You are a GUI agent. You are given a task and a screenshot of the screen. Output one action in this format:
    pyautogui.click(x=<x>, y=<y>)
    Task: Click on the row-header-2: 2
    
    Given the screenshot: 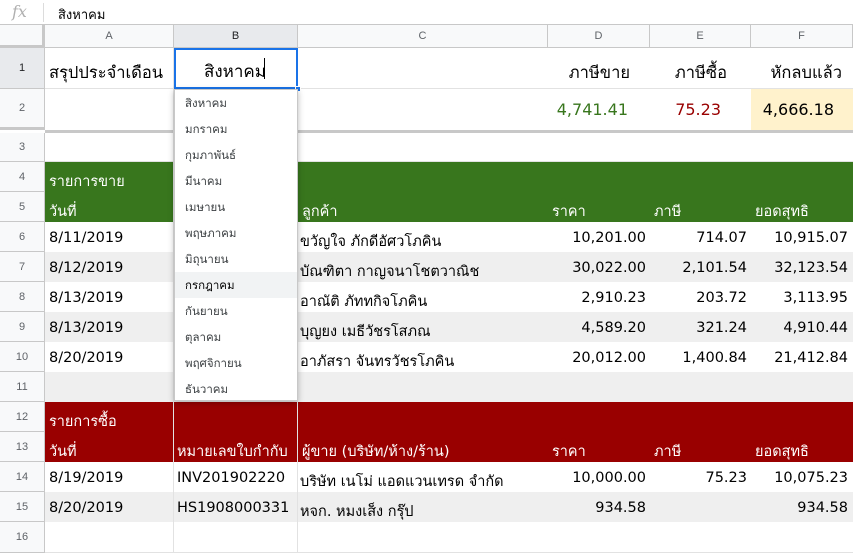 What is the action you would take?
    pyautogui.click(x=22, y=109)
    